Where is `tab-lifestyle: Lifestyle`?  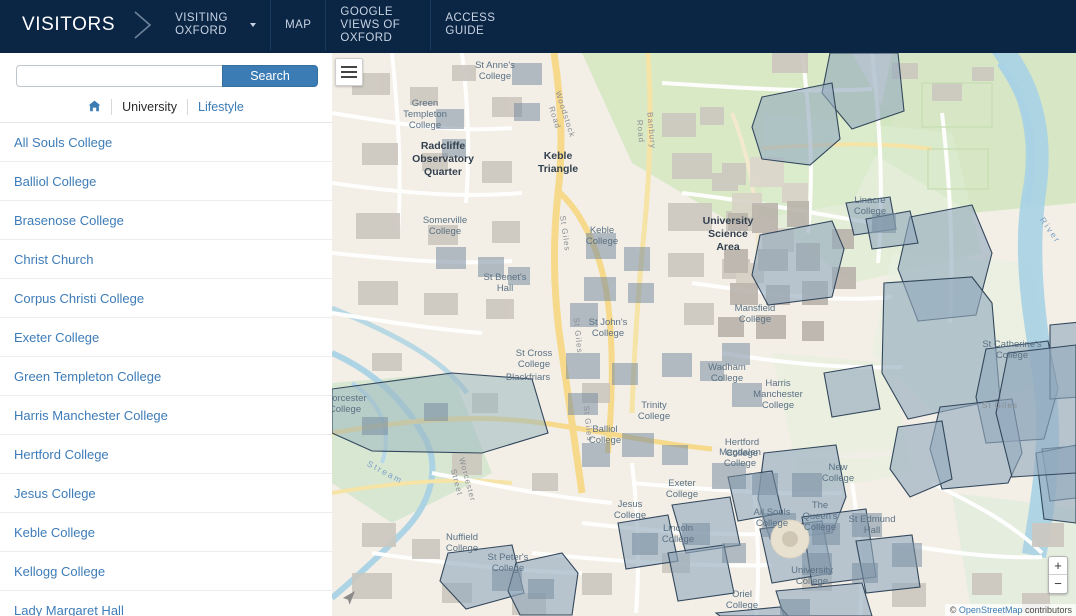 tab-lifestyle: Lifestyle is located at coordinates (220, 107).